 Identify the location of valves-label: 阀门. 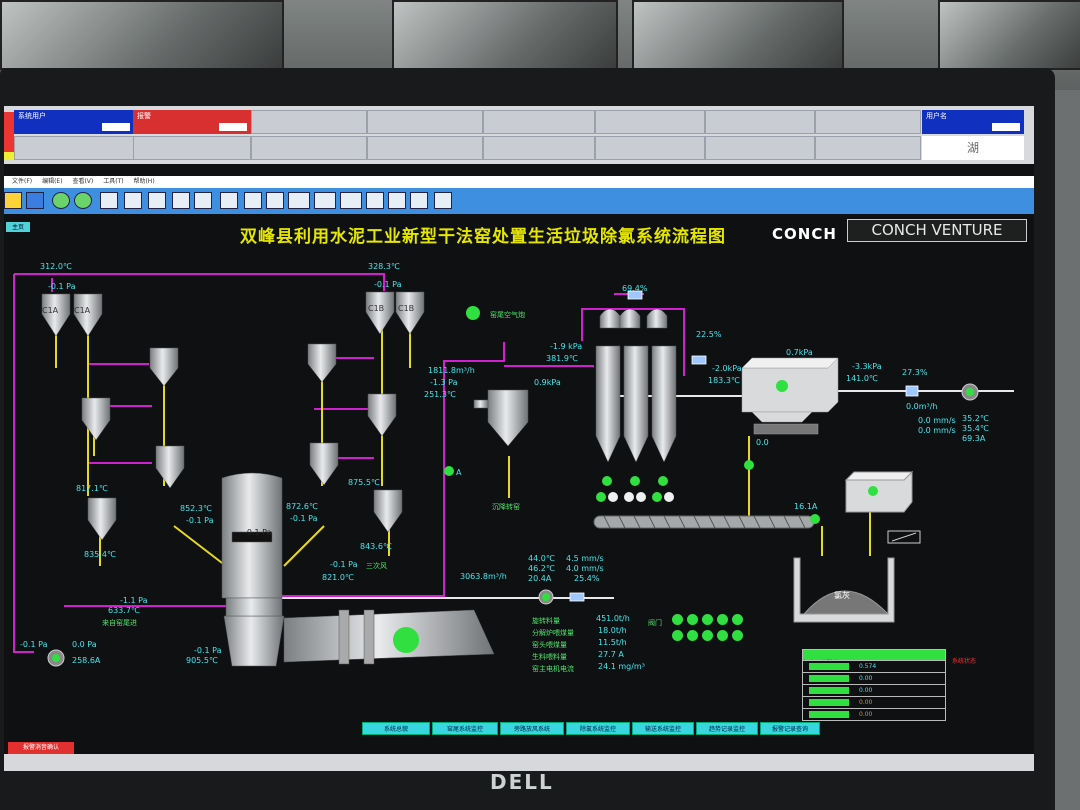
(655, 623).